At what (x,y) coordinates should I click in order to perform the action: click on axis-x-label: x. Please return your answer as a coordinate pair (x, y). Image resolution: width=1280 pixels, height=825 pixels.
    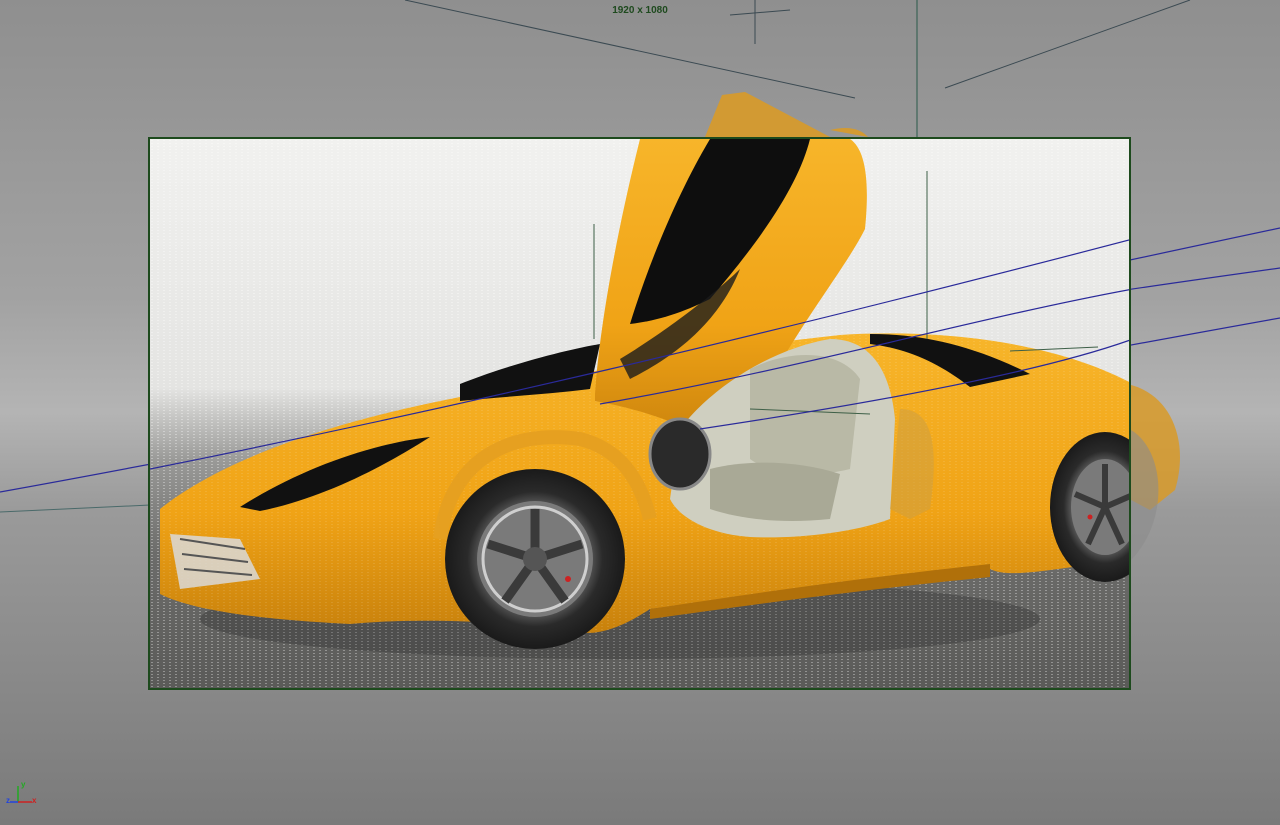
    Looking at the image, I should click on (34, 800).